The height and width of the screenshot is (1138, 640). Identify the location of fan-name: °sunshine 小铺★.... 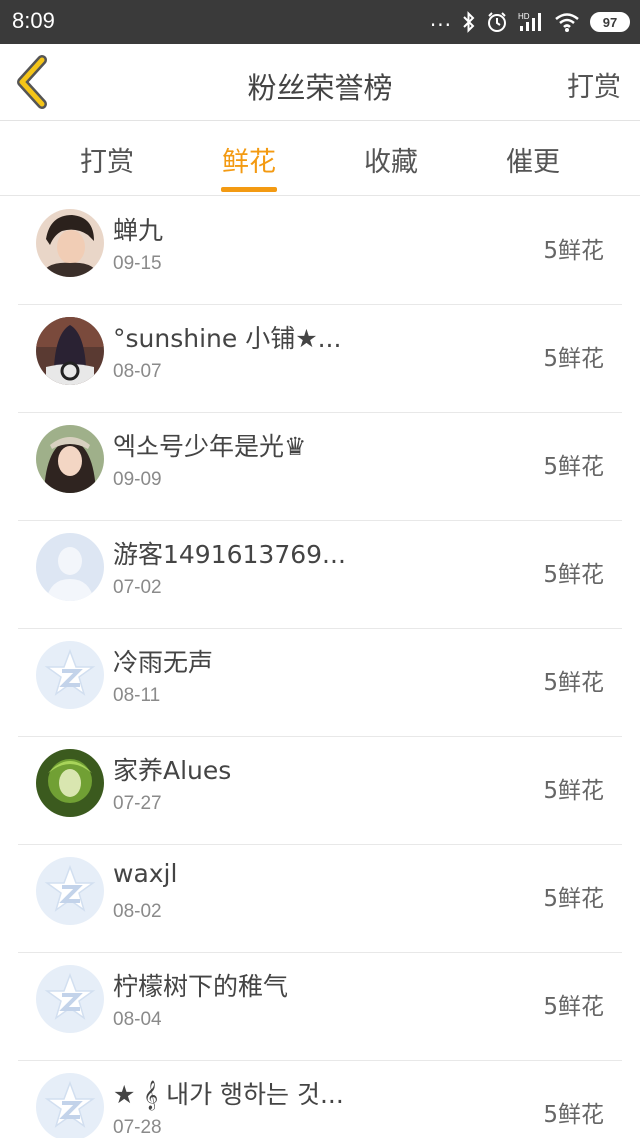
(227, 338).